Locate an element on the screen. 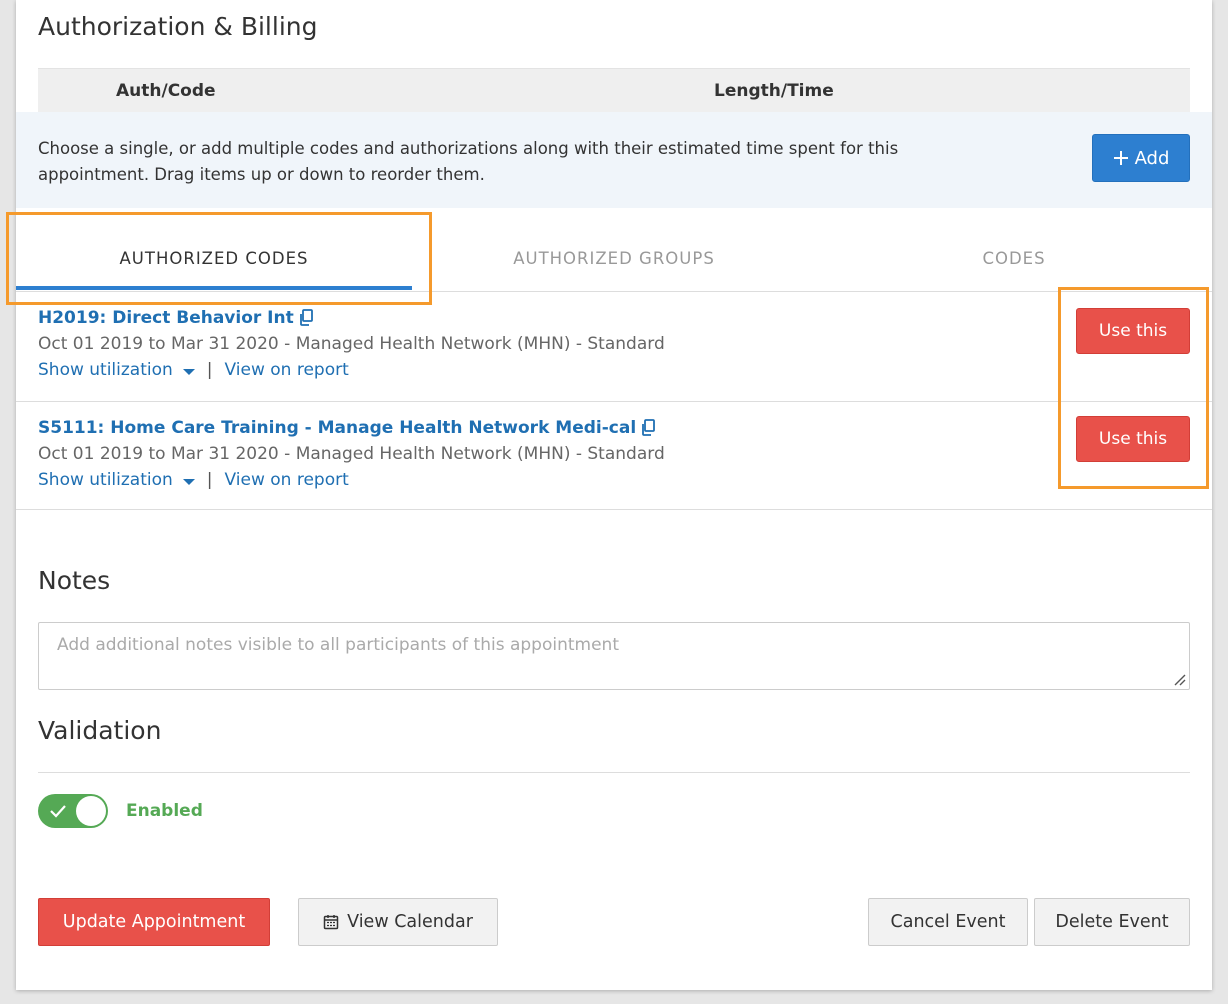  tab-authorized-groups: AUTHORIZED GROUPS is located at coordinates (614, 261).